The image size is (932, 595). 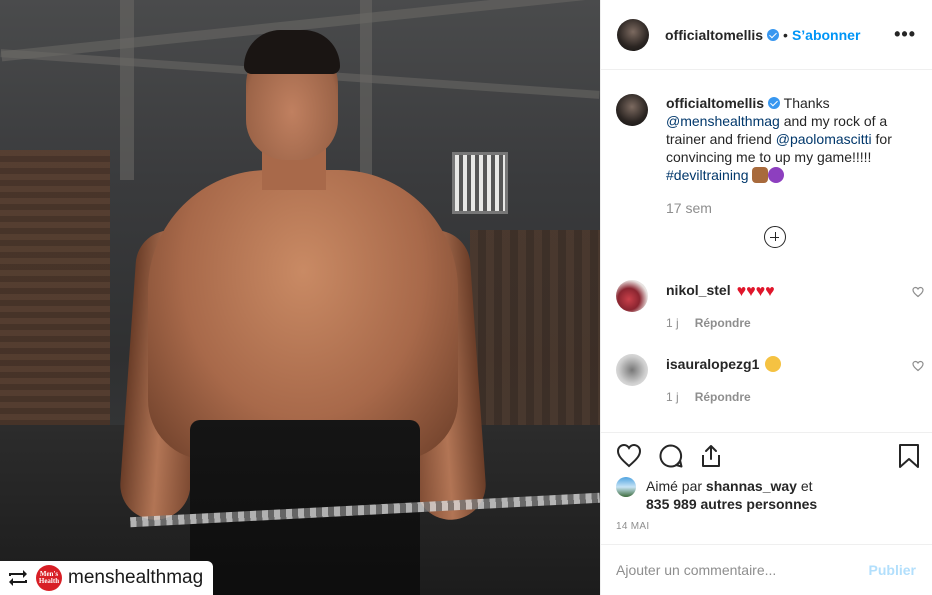 What do you see at coordinates (892, 570) in the screenshot?
I see `publish-button: Publier` at bounding box center [892, 570].